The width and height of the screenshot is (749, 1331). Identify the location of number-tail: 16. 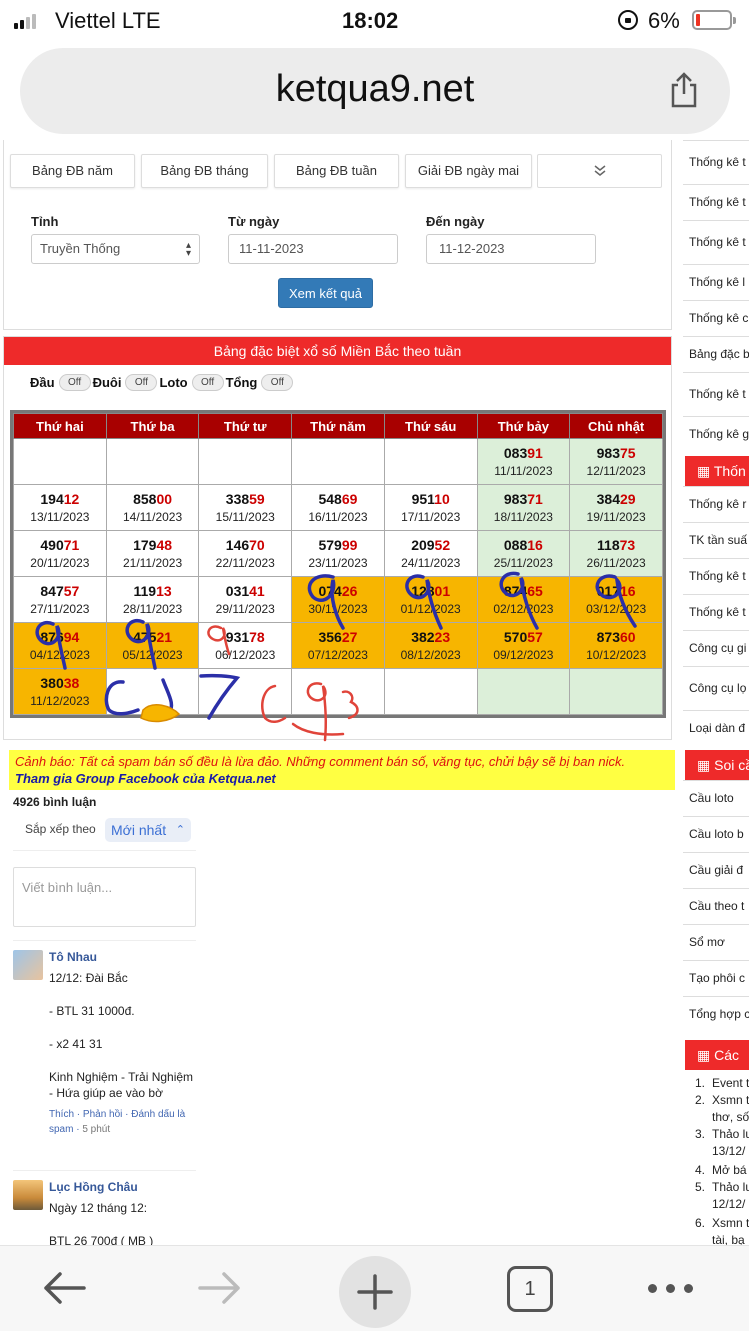
(628, 590).